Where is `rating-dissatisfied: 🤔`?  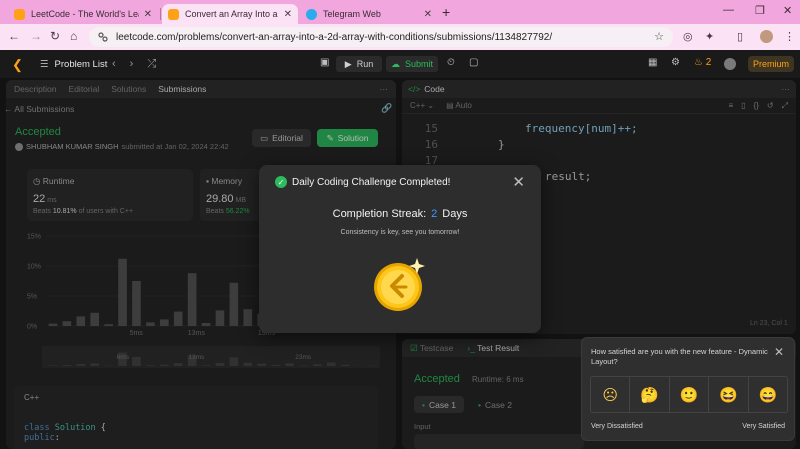 rating-dissatisfied: 🤔 is located at coordinates (650, 394).